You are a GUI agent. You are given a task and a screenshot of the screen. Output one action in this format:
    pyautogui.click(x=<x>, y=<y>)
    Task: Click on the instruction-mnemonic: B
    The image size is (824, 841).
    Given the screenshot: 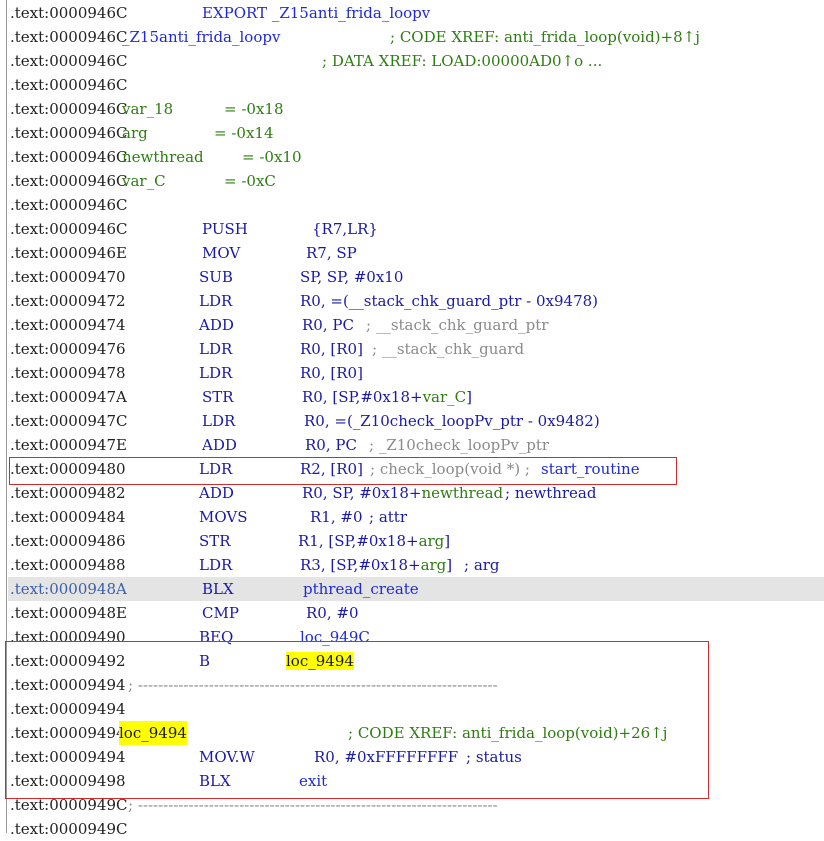 What is the action you would take?
    pyautogui.click(x=204, y=661)
    